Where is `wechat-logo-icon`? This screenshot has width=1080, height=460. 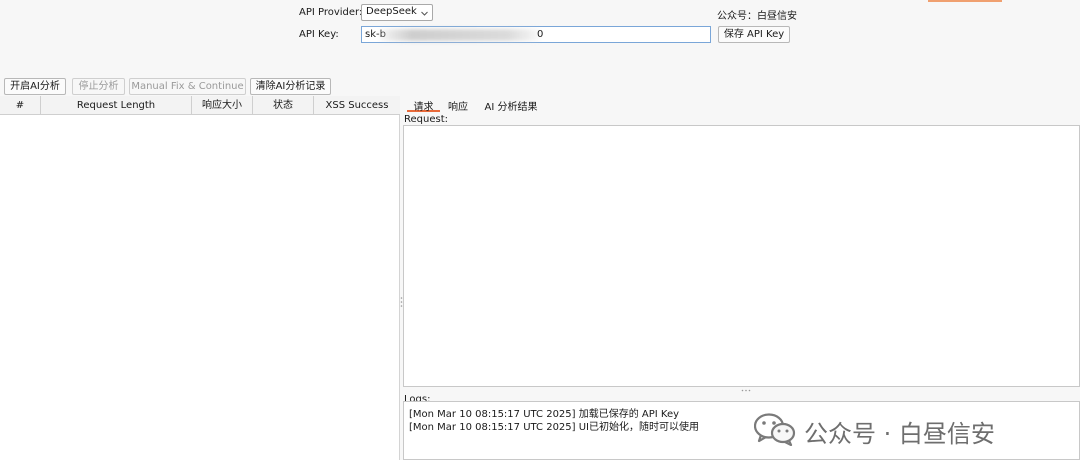
wechat-logo-icon is located at coordinates (775, 429).